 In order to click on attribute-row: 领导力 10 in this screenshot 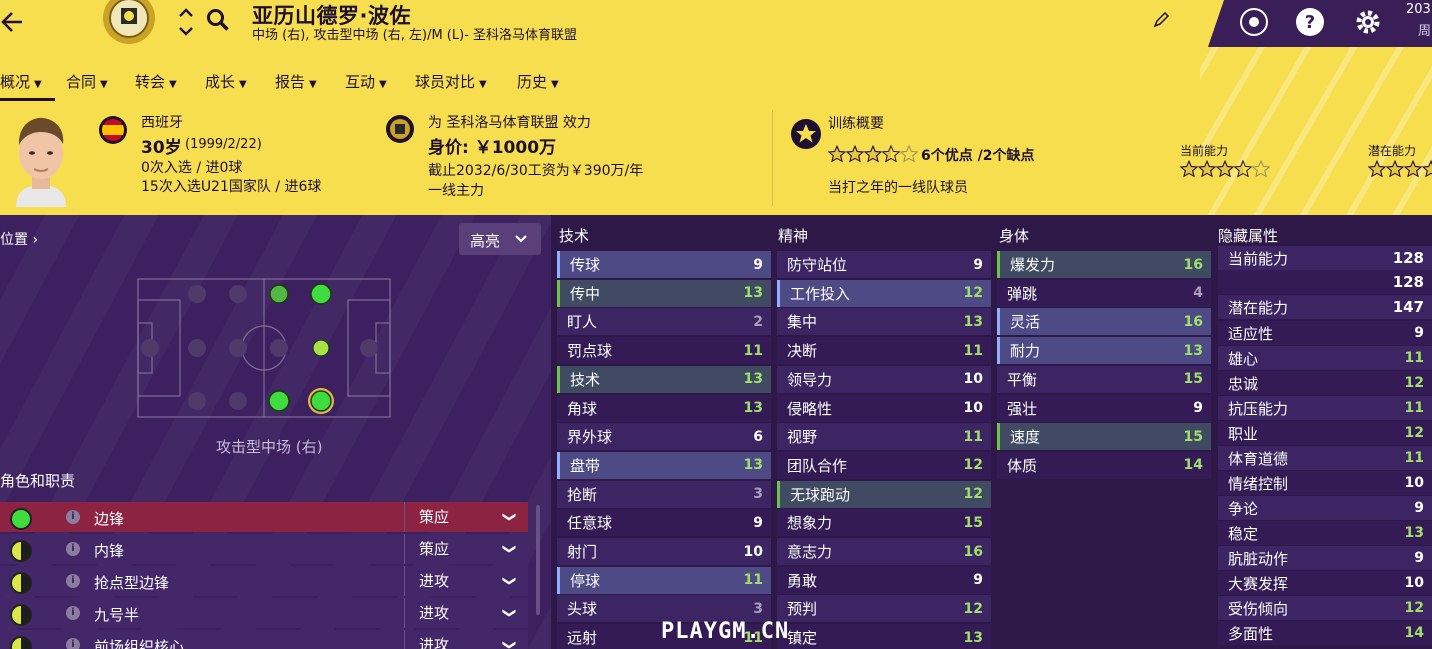, I will do `click(884, 379)`.